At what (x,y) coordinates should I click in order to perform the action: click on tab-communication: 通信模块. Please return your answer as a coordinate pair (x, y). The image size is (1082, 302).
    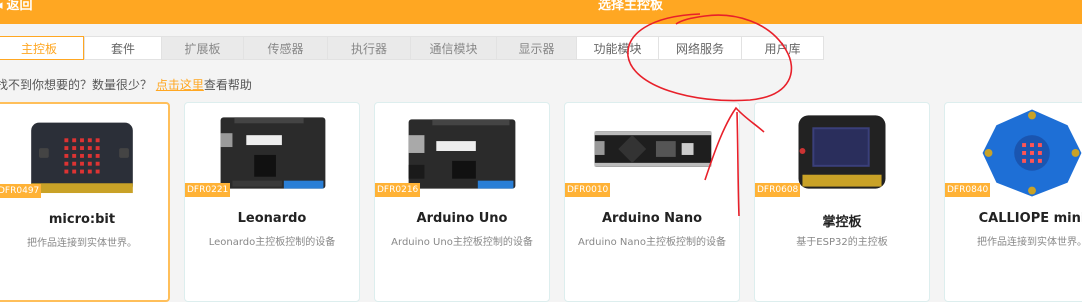
    Looking at the image, I should click on (454, 48).